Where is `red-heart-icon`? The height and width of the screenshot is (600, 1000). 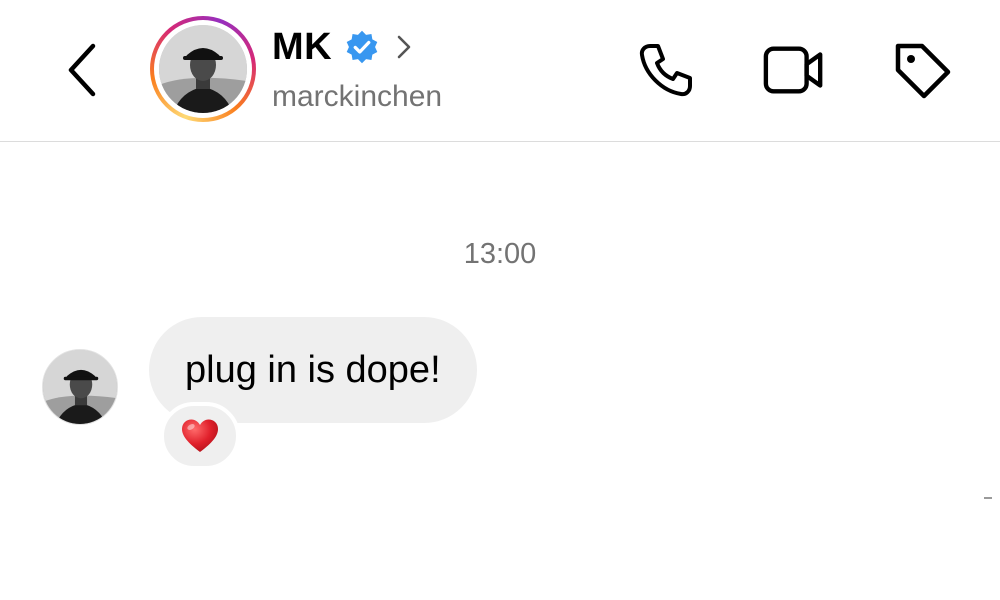
red-heart-icon is located at coordinates (200, 435).